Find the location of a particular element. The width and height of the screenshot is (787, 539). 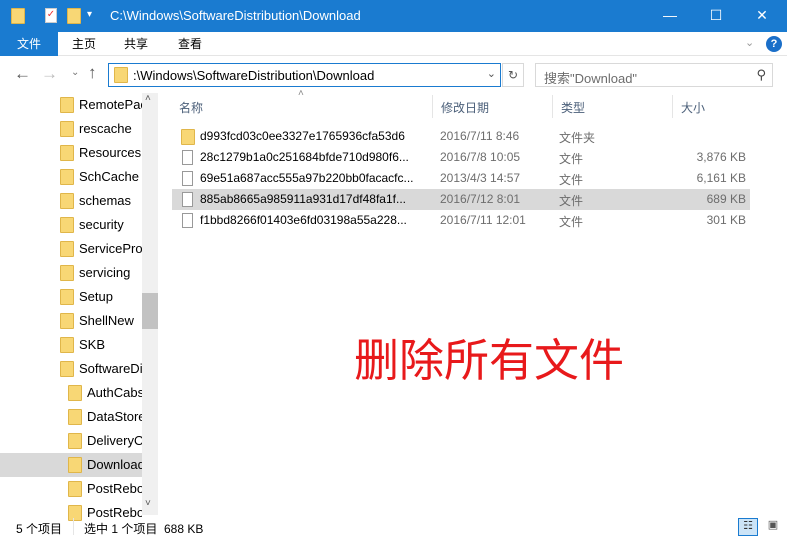

back-icon: ← is located at coordinates (22, 74).